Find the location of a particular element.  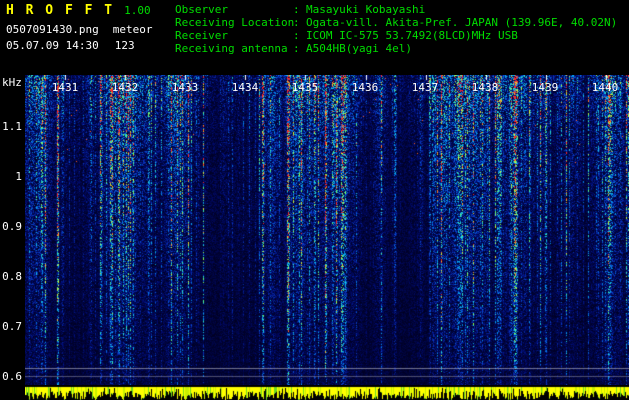

header-title-row: H R O F F T 1.00 is located at coordinates (78, 10).